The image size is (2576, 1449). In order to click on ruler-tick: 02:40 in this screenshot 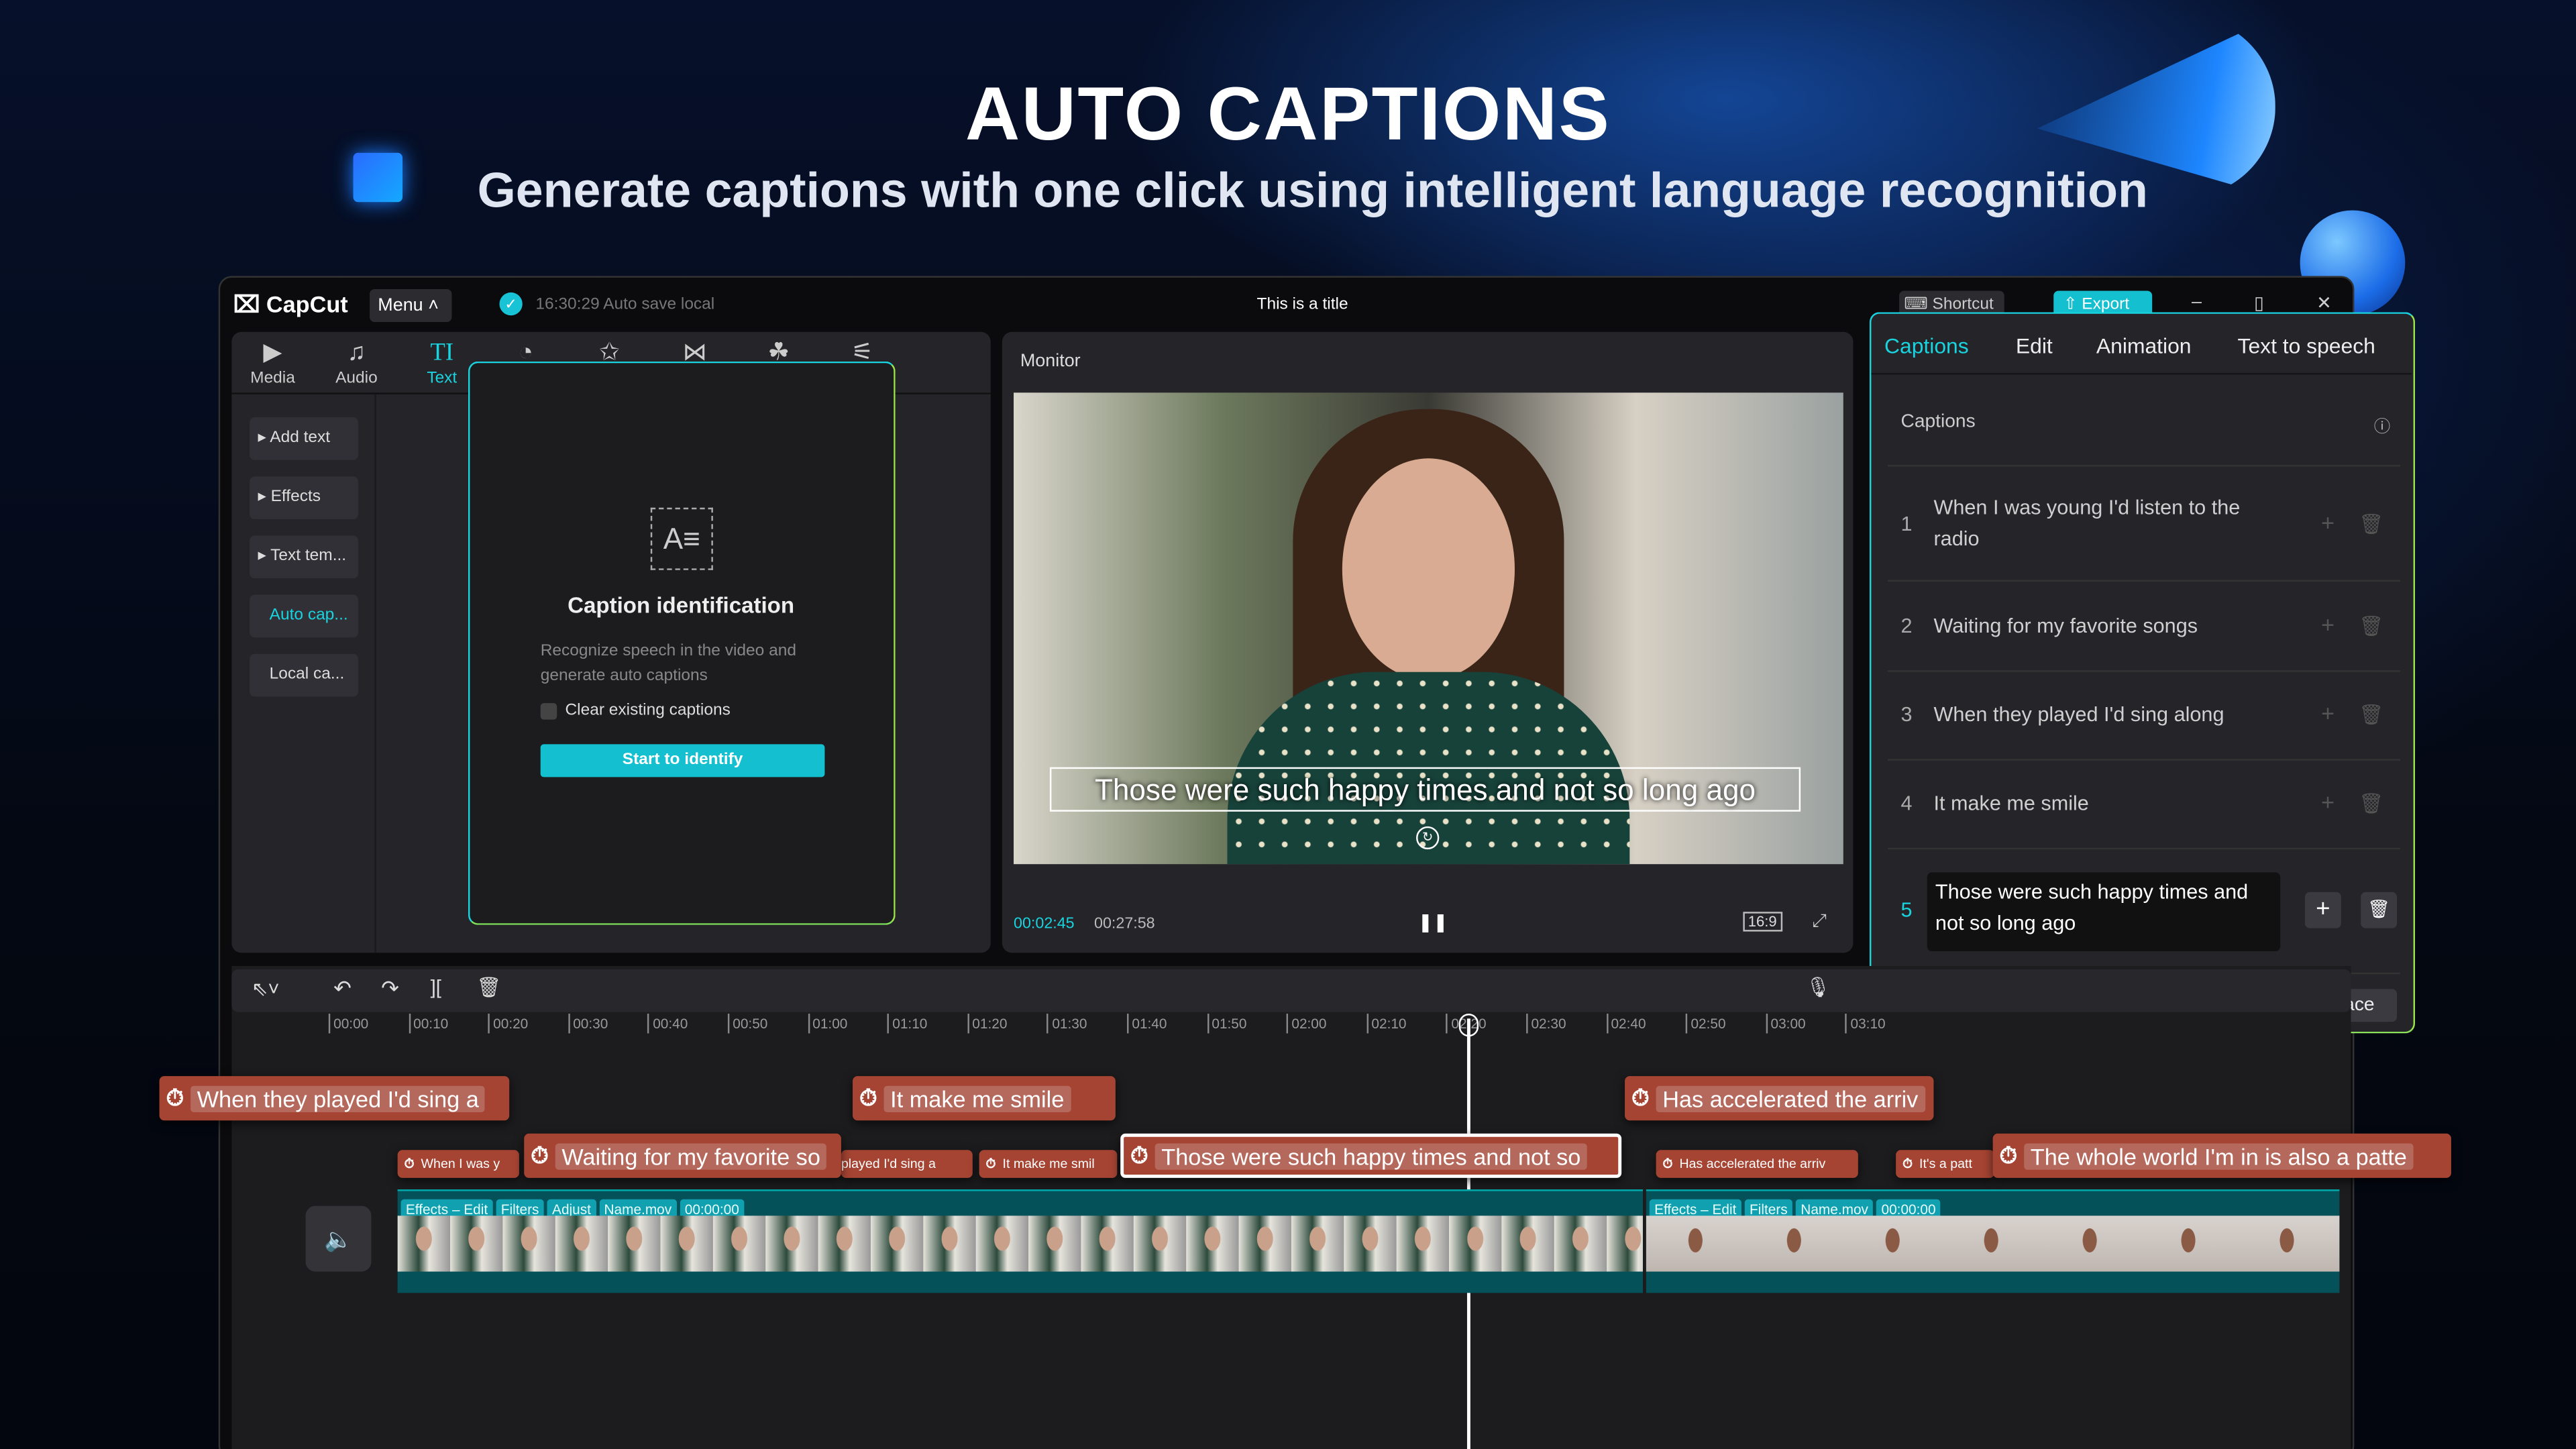, I will do `click(1626, 1024)`.